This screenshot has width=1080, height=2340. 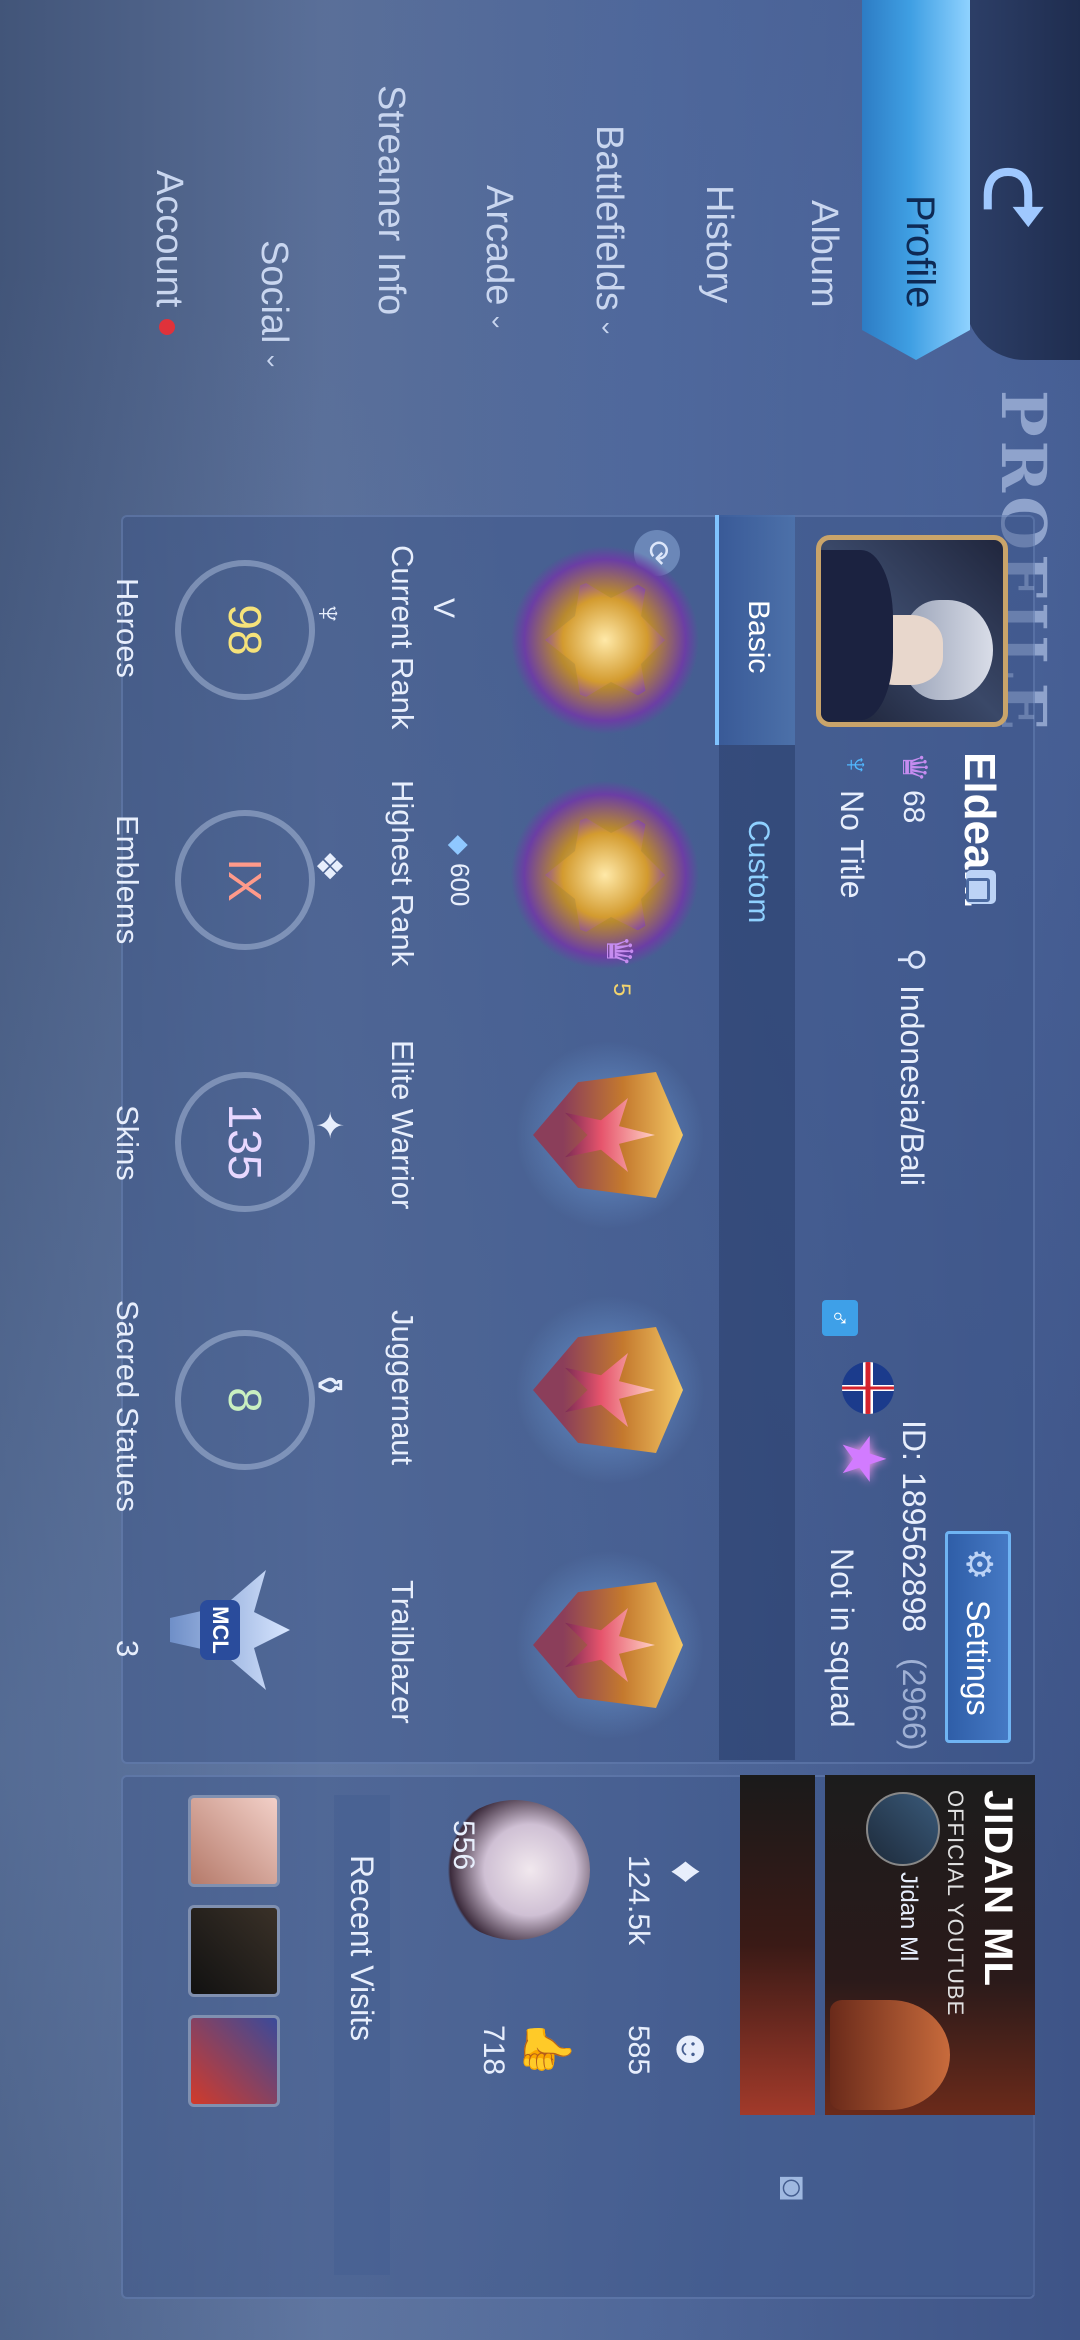 I want to click on skins-icon: ✦, so click(x=329, y=1125).